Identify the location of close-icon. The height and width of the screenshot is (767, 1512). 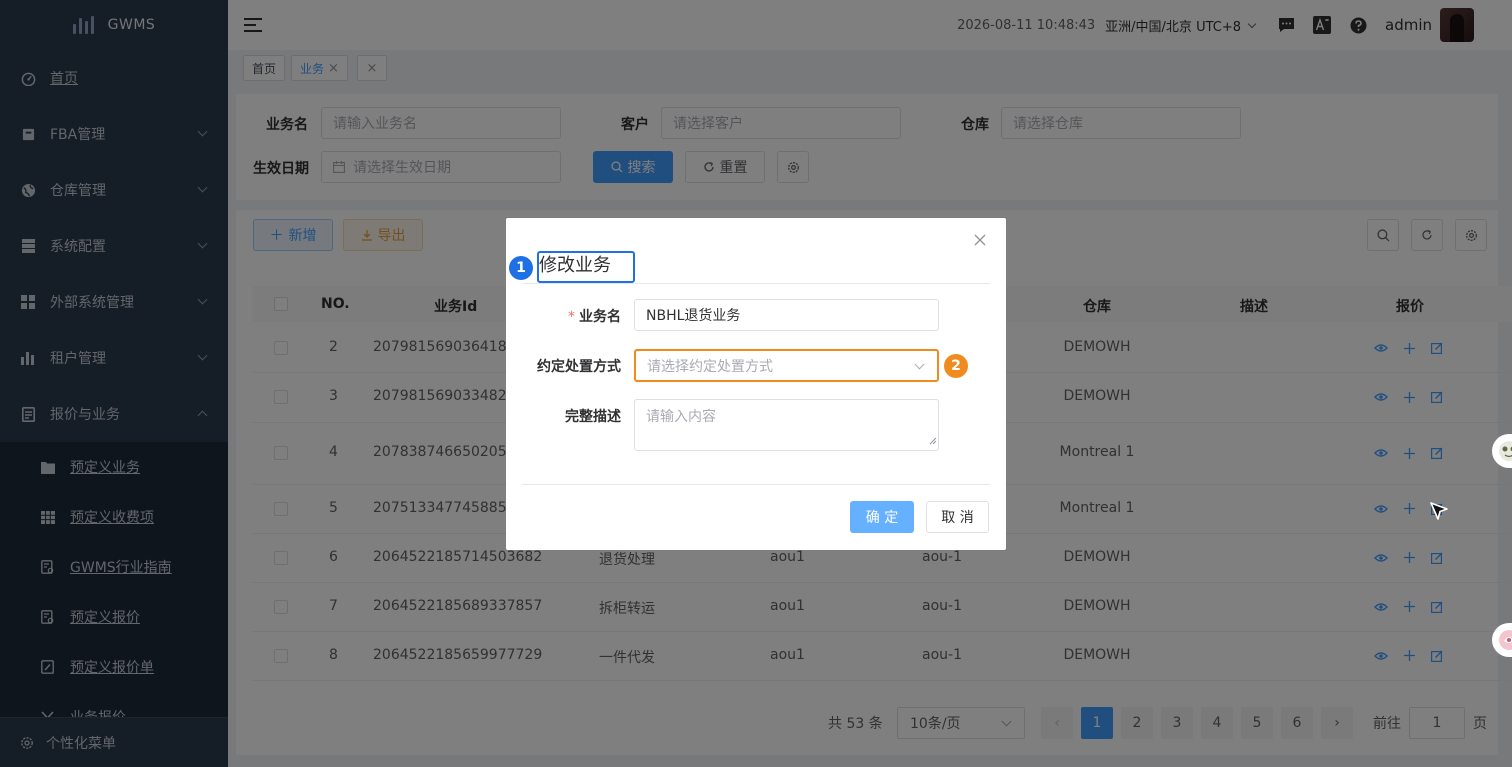
(981, 241).